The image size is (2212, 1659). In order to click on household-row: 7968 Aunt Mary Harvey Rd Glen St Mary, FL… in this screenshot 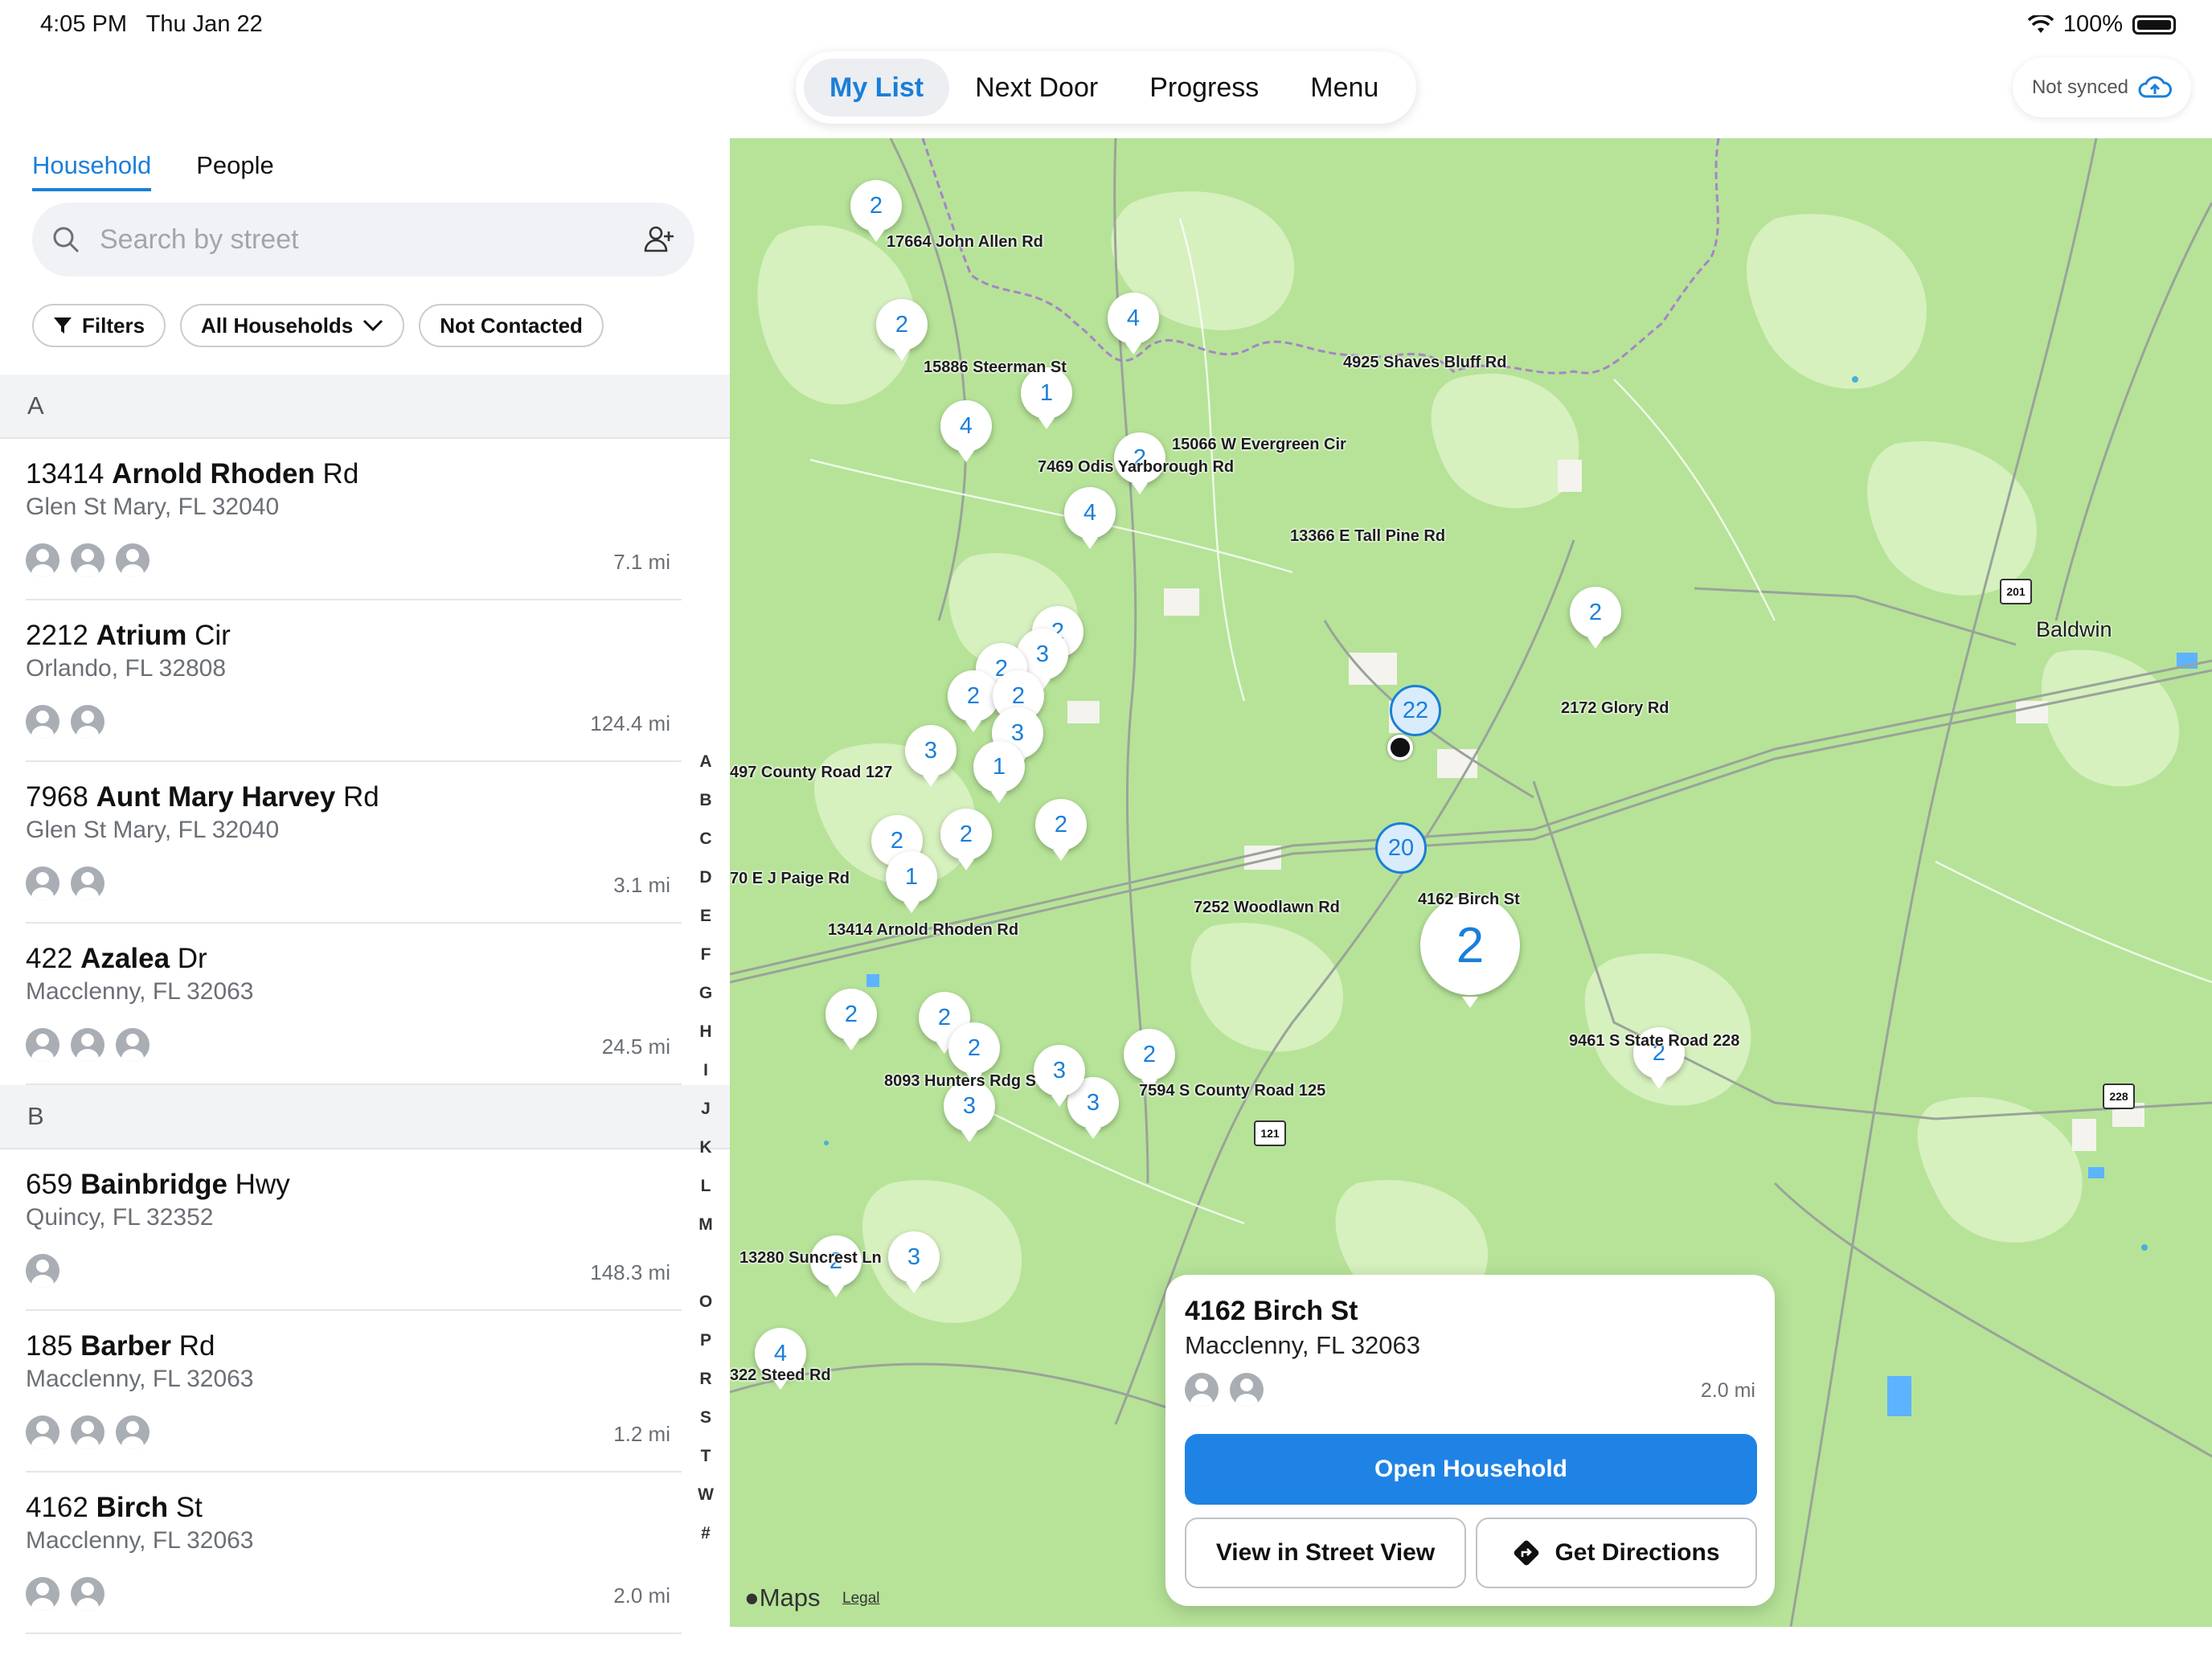, I will do `click(354, 843)`.